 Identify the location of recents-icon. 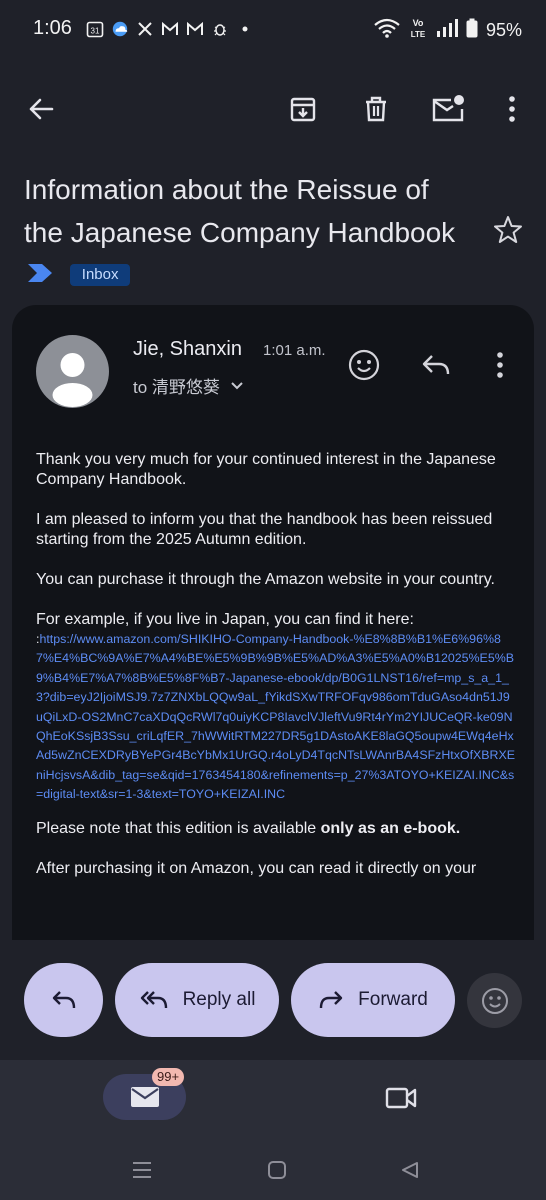
(142, 1170).